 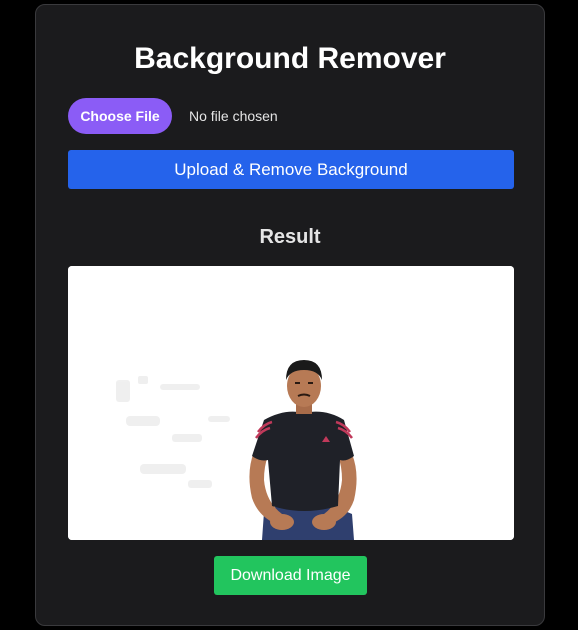 I want to click on result-heading: Result, so click(x=290, y=237).